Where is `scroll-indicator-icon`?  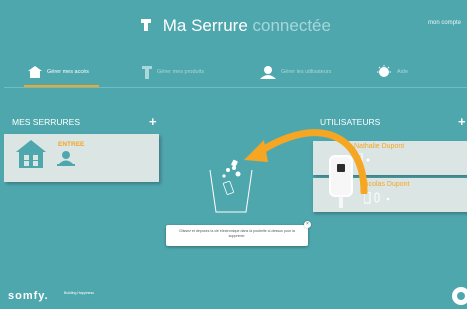 scroll-indicator-icon is located at coordinates (459, 296).